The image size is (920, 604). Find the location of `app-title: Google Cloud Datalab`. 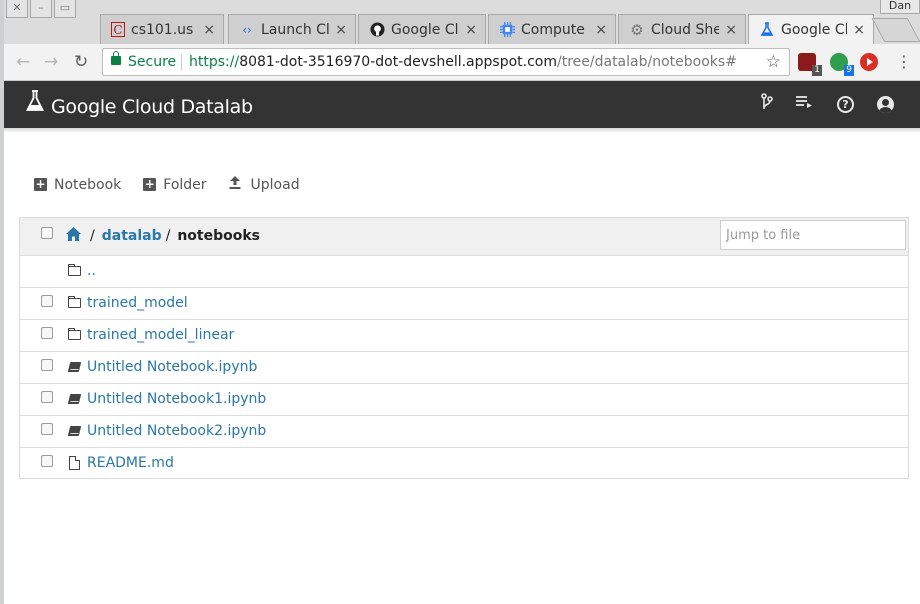

app-title: Google Cloud Datalab is located at coordinates (152, 107).